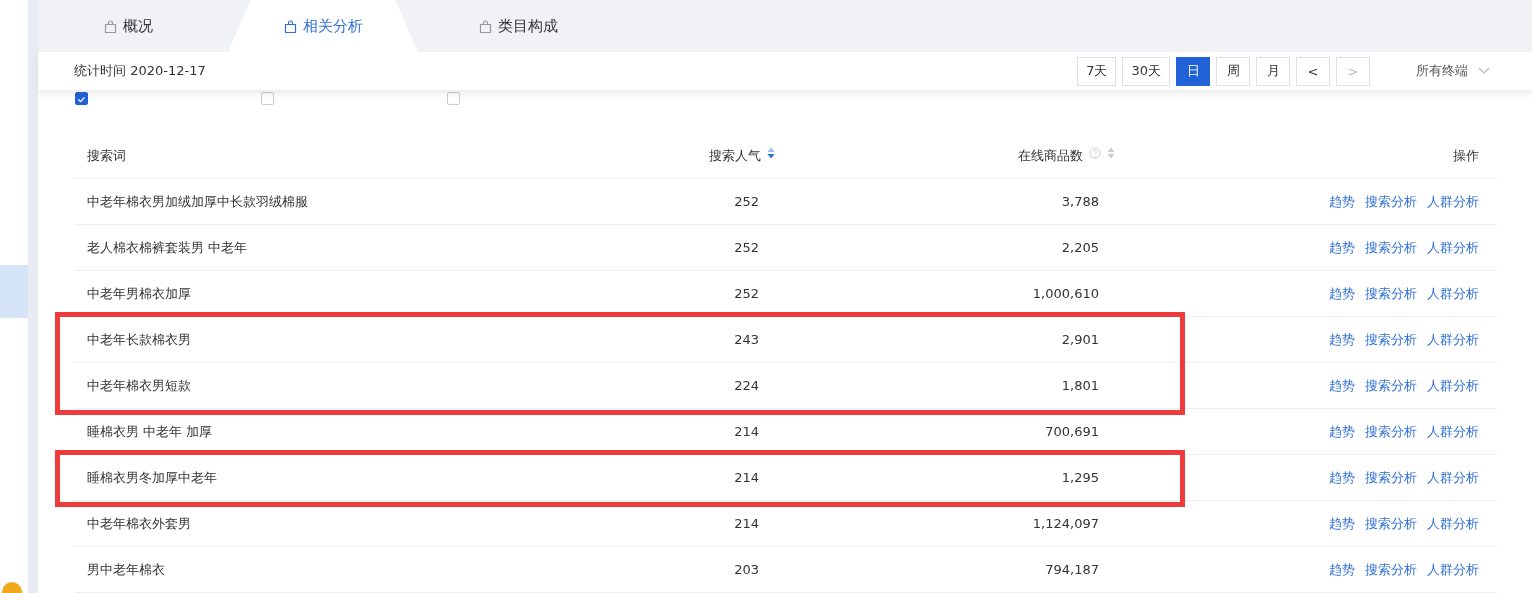  Describe the element at coordinates (139, 385) in the screenshot. I see `table-cell-text: 中老年棉衣男短款` at that location.